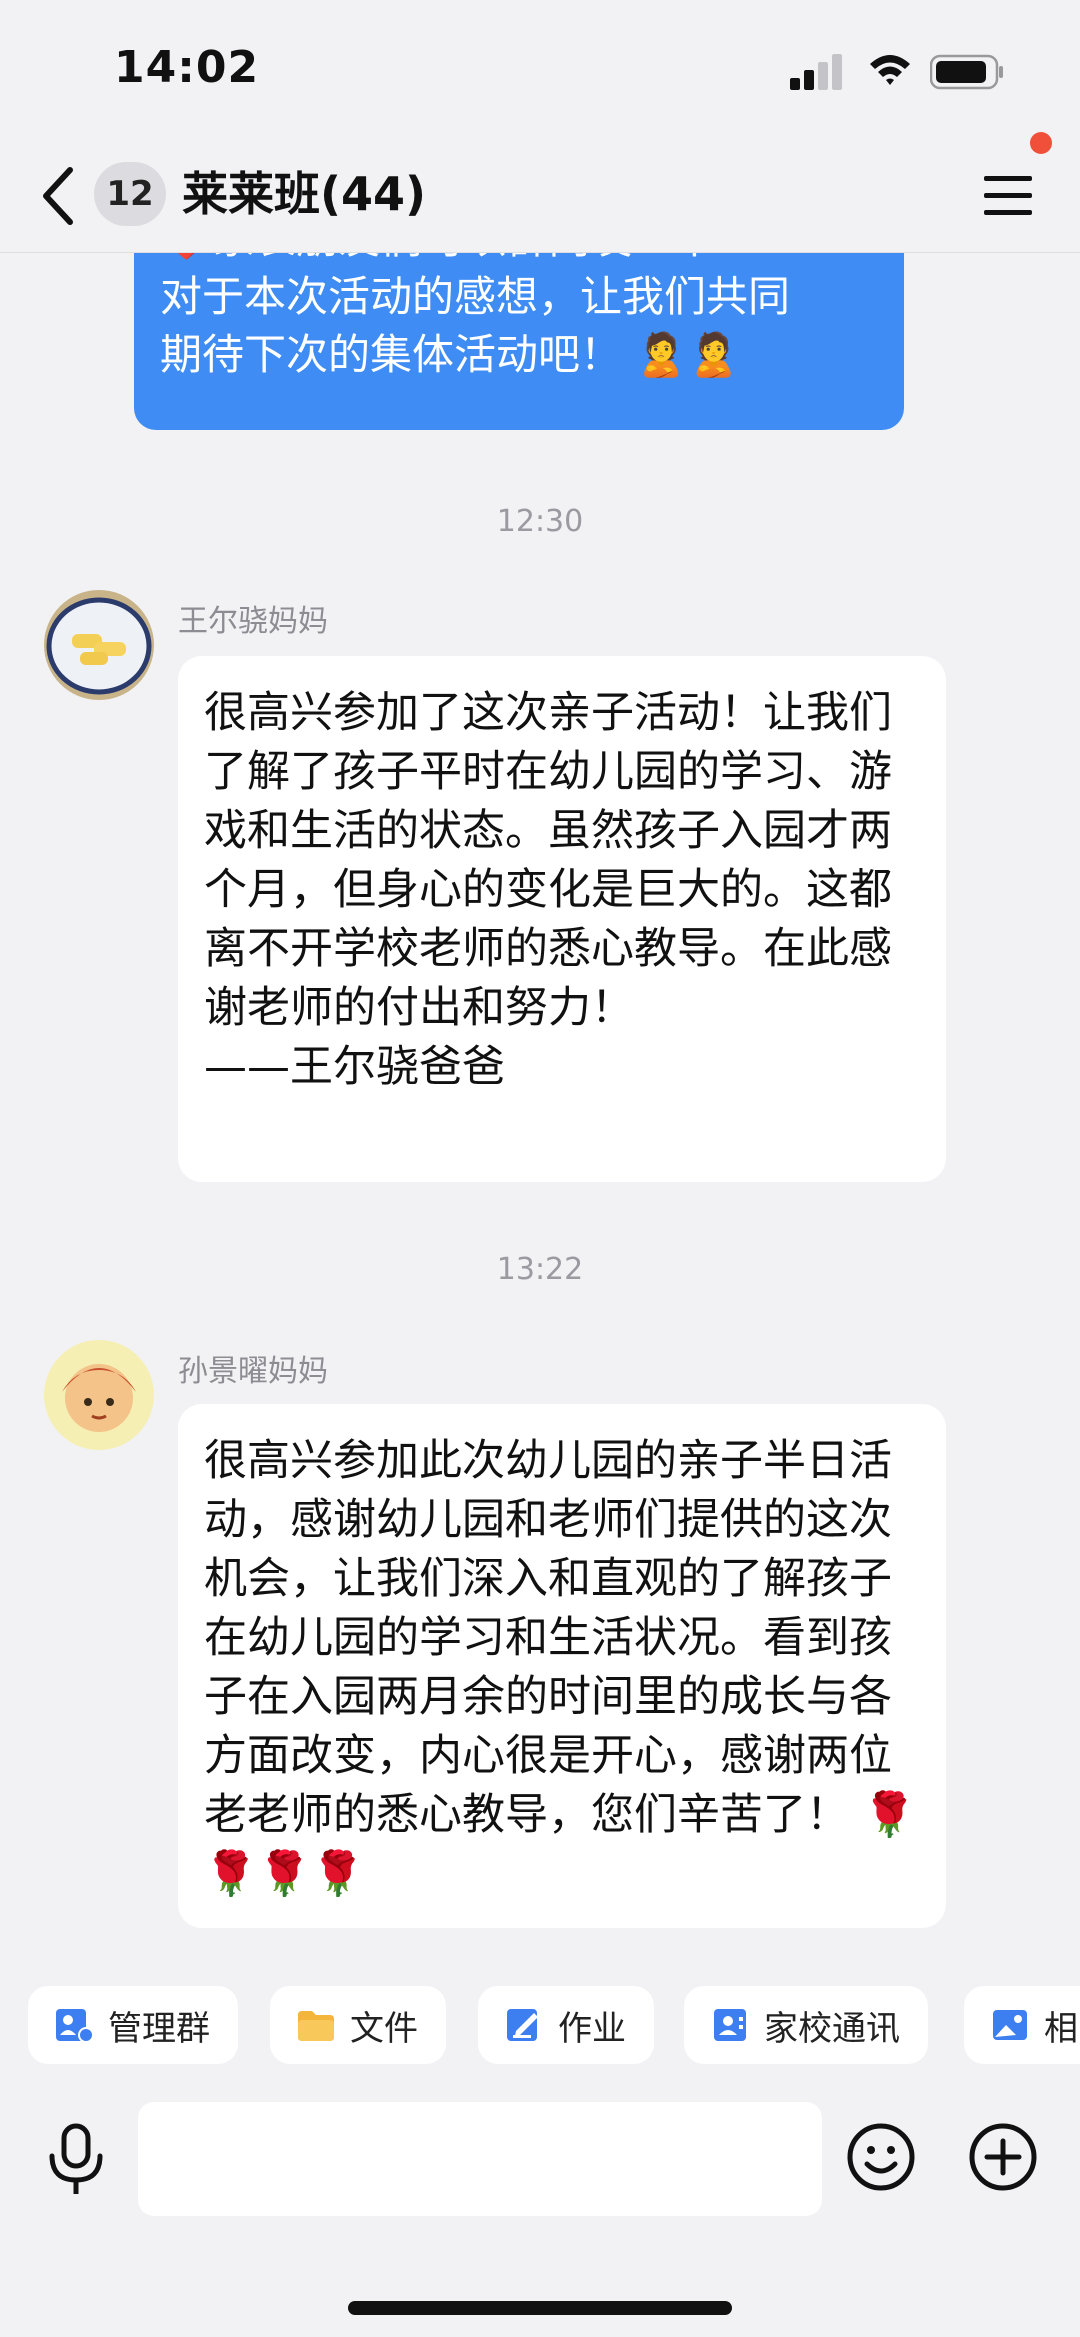  I want to click on wifi-icon, so click(890, 70).